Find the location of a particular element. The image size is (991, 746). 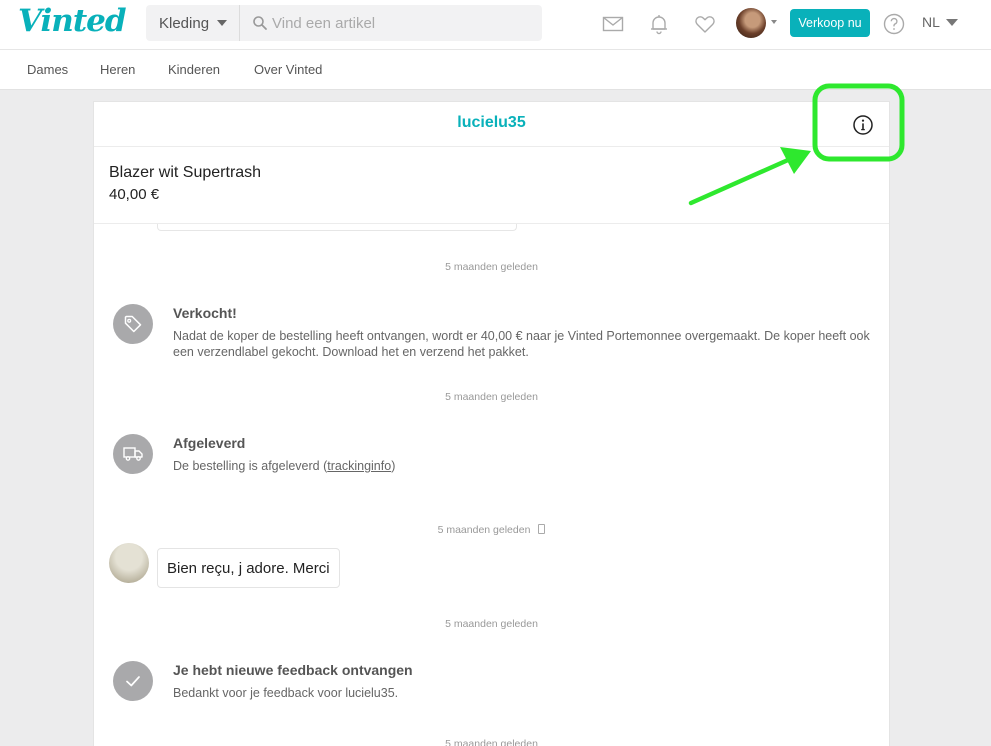

nav-item-heren: Heren is located at coordinates (117, 69).